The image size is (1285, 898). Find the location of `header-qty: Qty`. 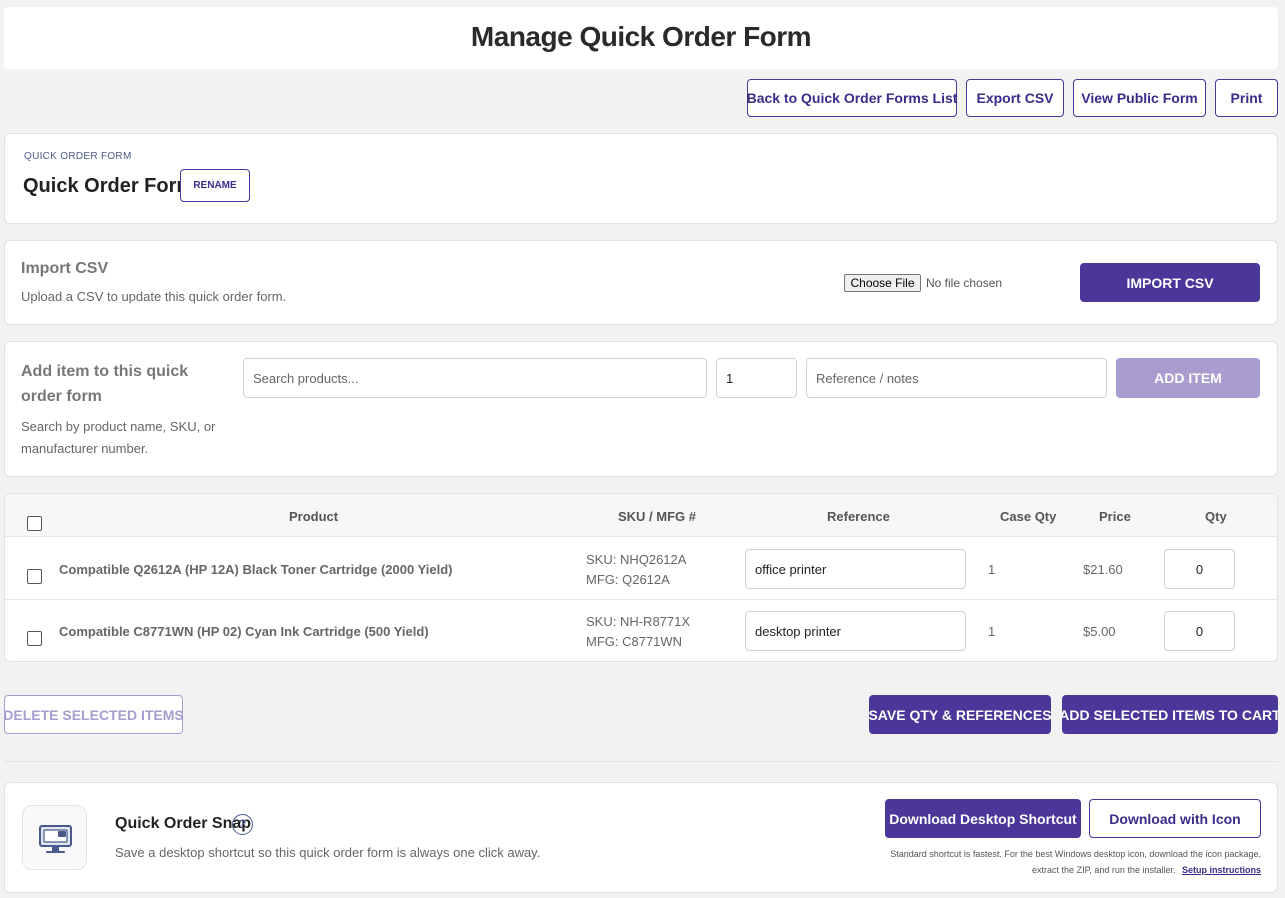

header-qty: Qty is located at coordinates (1216, 516).